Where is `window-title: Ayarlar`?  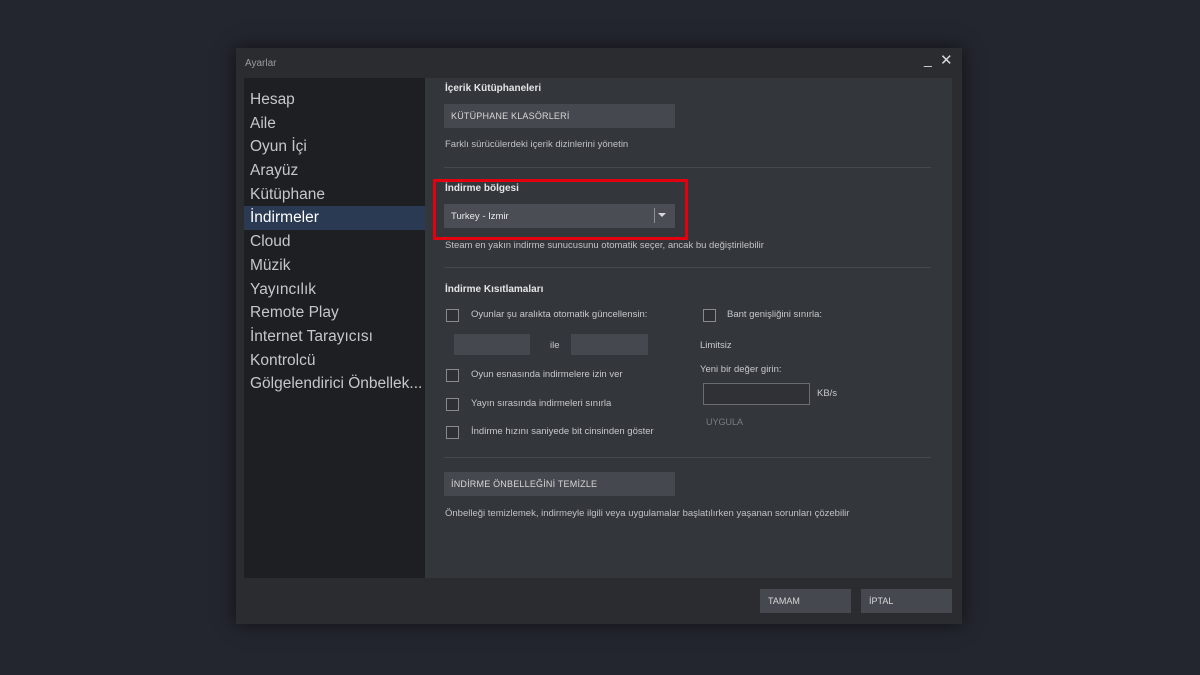
window-title: Ayarlar is located at coordinates (261, 63).